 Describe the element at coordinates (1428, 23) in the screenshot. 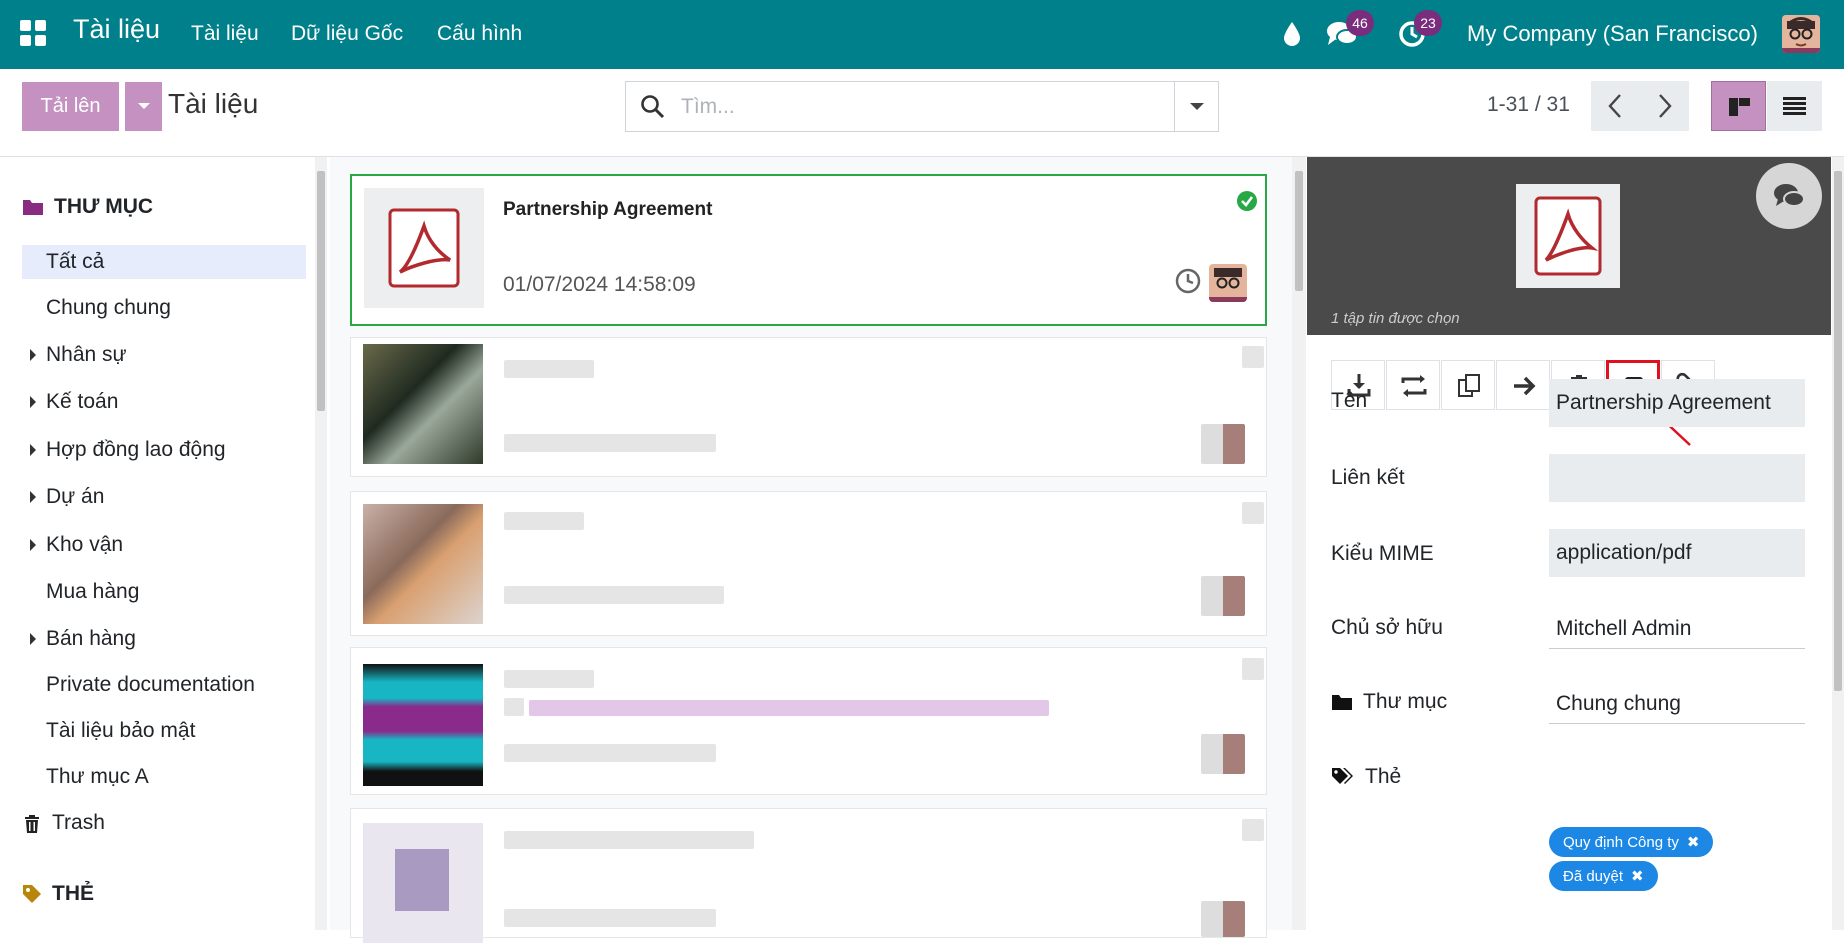

I see `activities-badge: 23` at that location.